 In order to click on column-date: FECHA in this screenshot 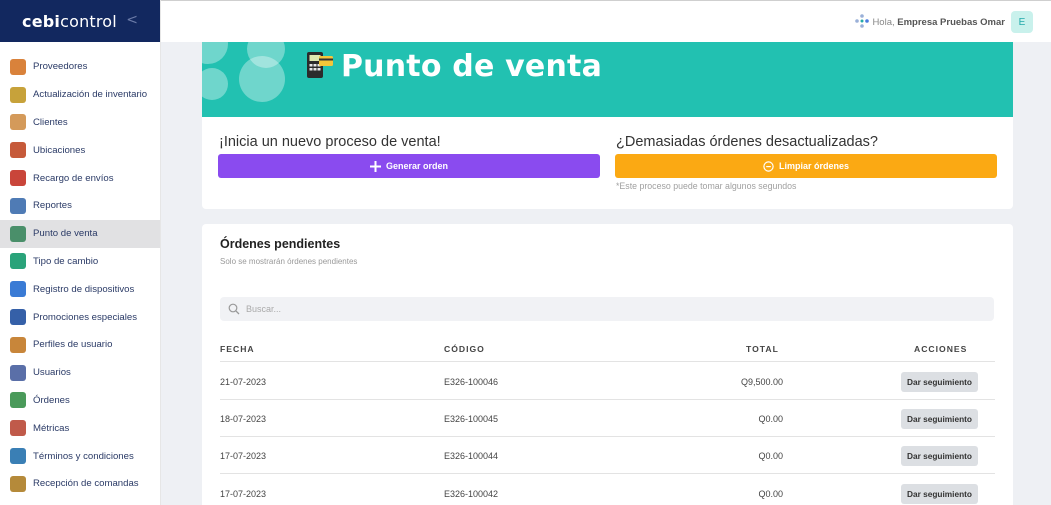, I will do `click(237, 349)`.